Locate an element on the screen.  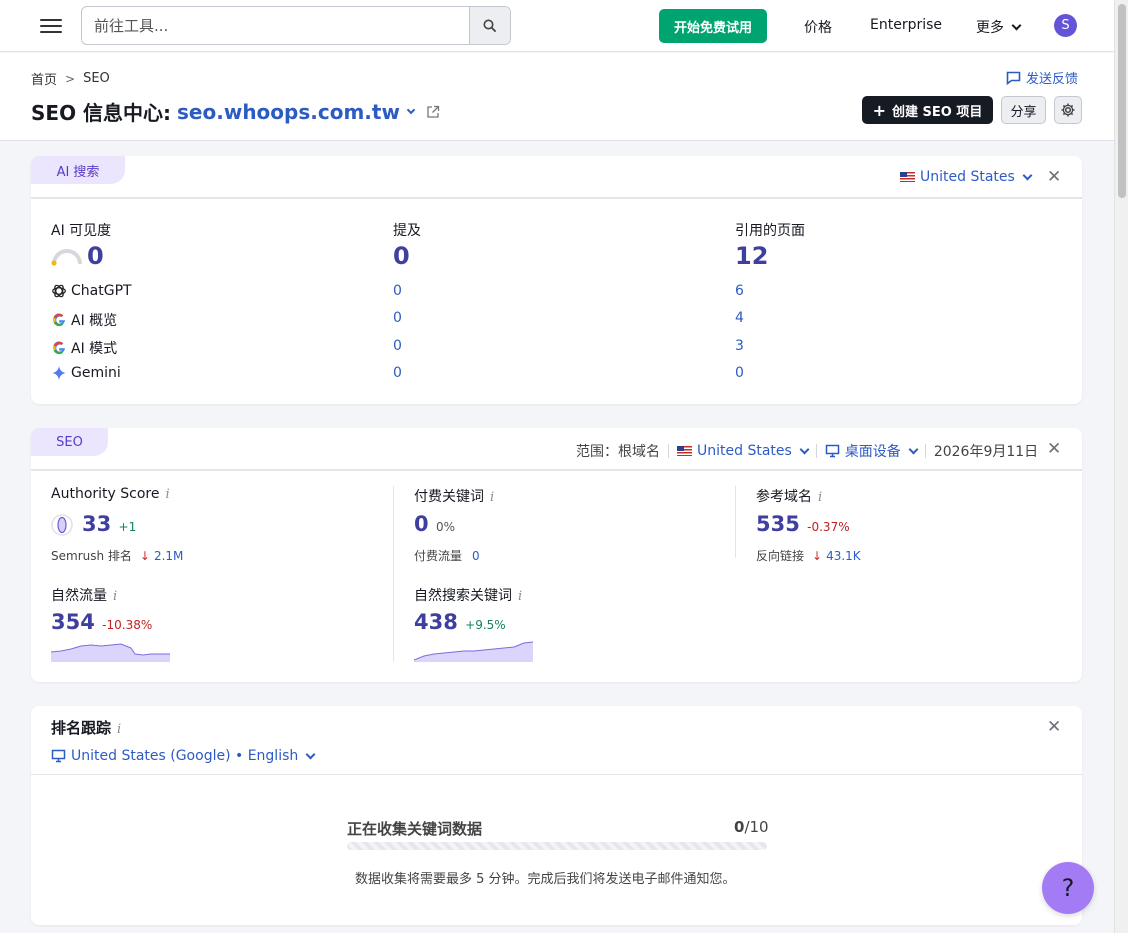
breadcrumb-home: 首页 is located at coordinates (44, 78).